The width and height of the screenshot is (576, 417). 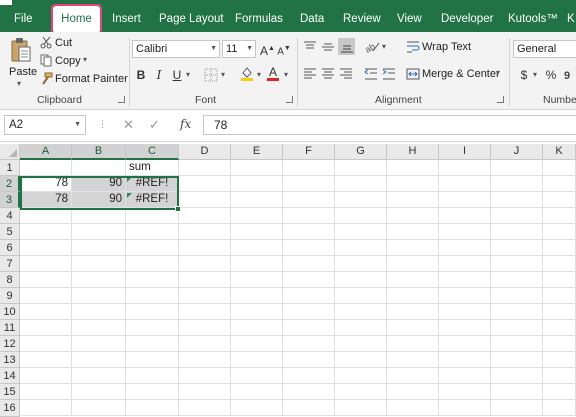 What do you see at coordinates (152, 248) in the screenshot?
I see `cell-c6` at bounding box center [152, 248].